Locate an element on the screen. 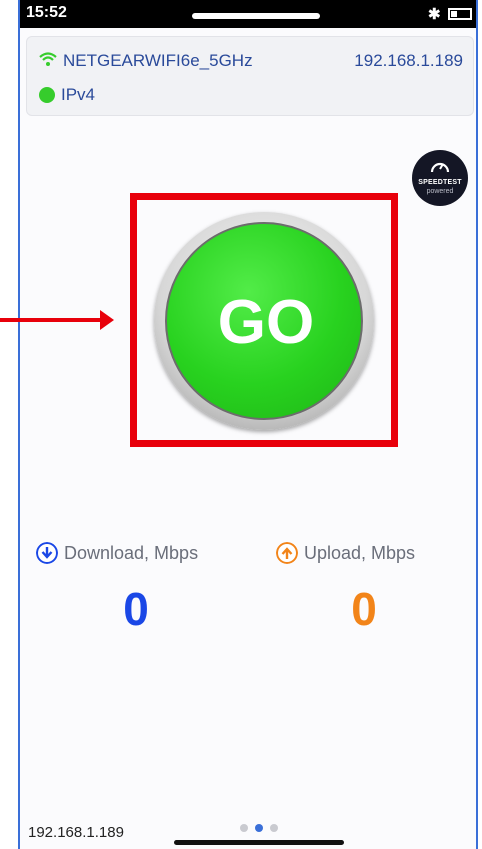  status-bar: 15:52 ✱ is located at coordinates (248, 14).